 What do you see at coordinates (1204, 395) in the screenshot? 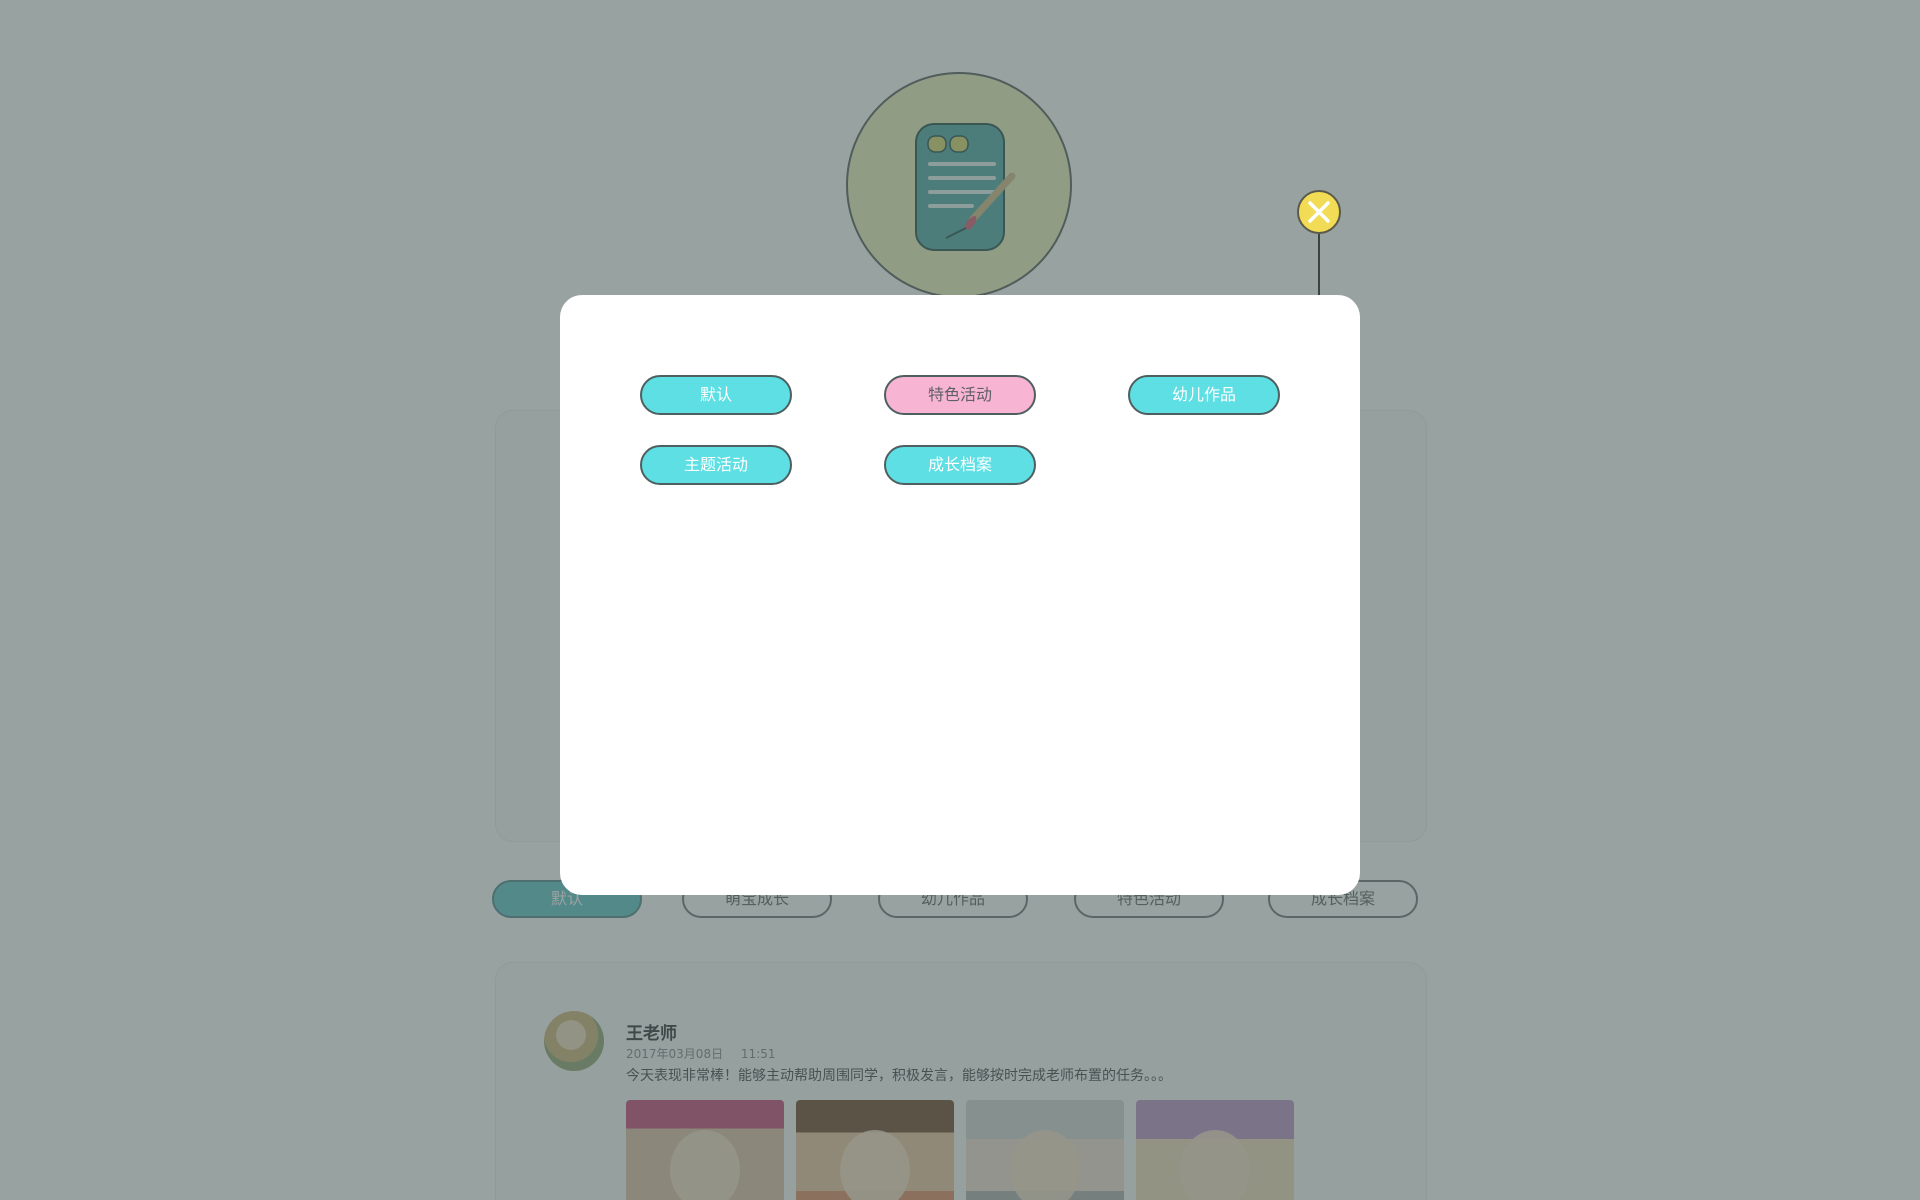
I see `category-button-children-works: 幼儿作品` at bounding box center [1204, 395].